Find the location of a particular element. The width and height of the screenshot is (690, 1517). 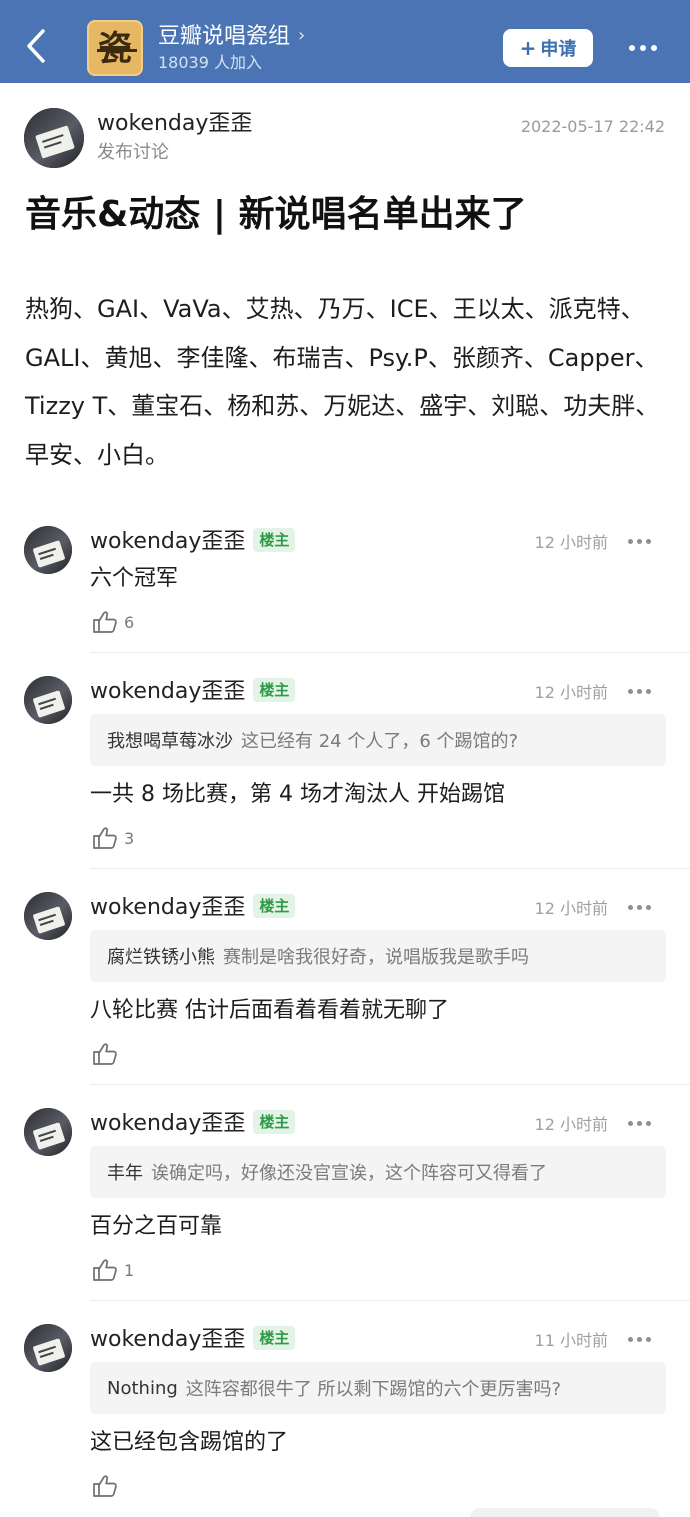

quoted-text: 这已经有 24 个人了，6 个踢馆的? is located at coordinates (380, 741).